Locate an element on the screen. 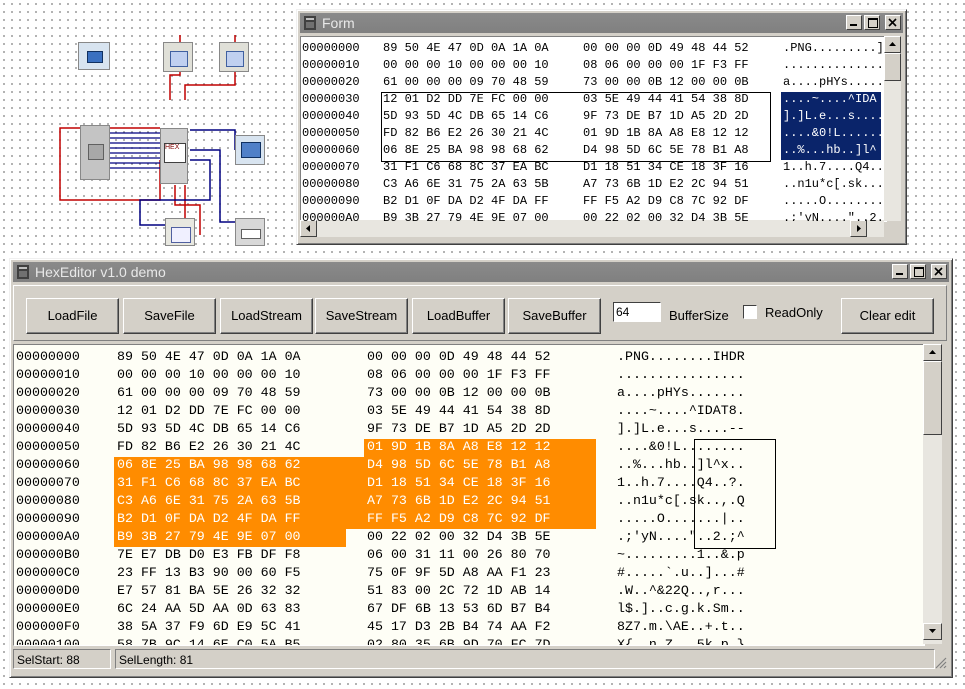  hex-component-node: HEX is located at coordinates (174, 156).